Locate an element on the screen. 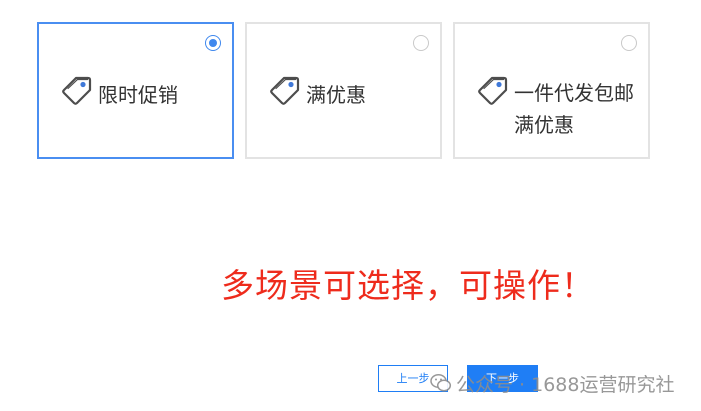 The image size is (701, 411). headline-annotation: 多场景可选择，可操作！ is located at coordinates (408, 285).